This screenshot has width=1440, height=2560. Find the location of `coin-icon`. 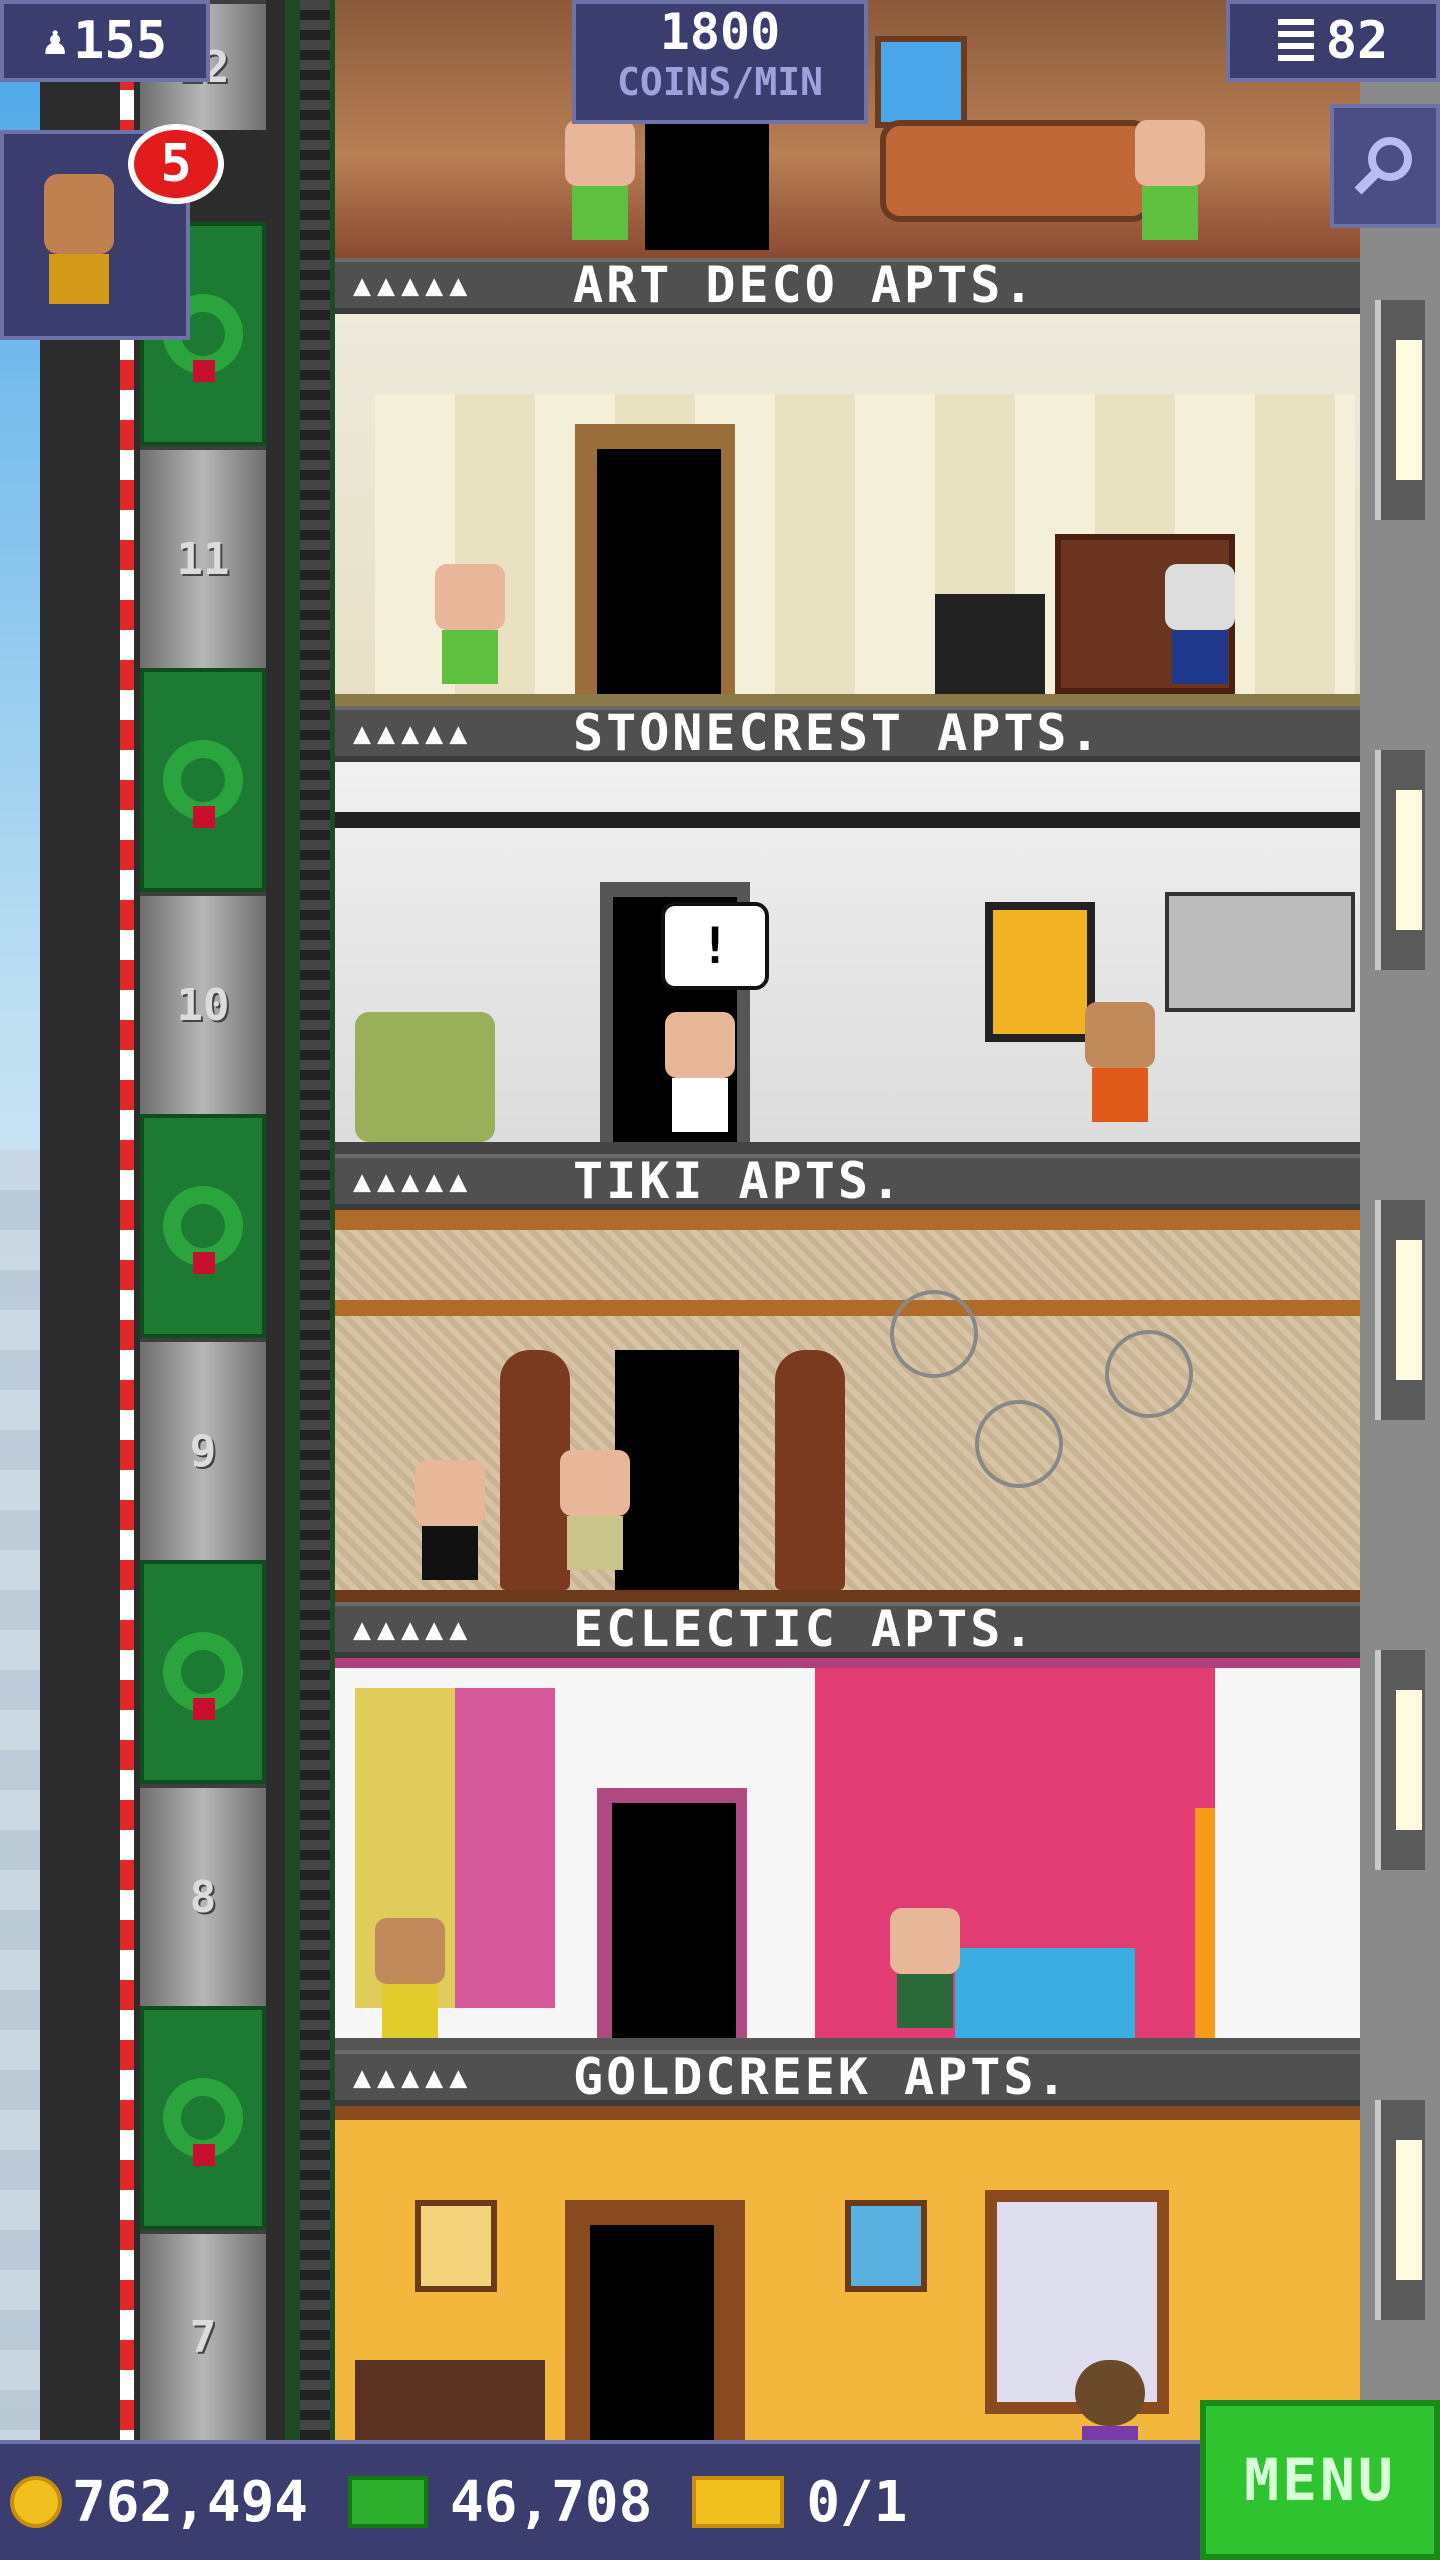

coin-icon is located at coordinates (36, 2502).